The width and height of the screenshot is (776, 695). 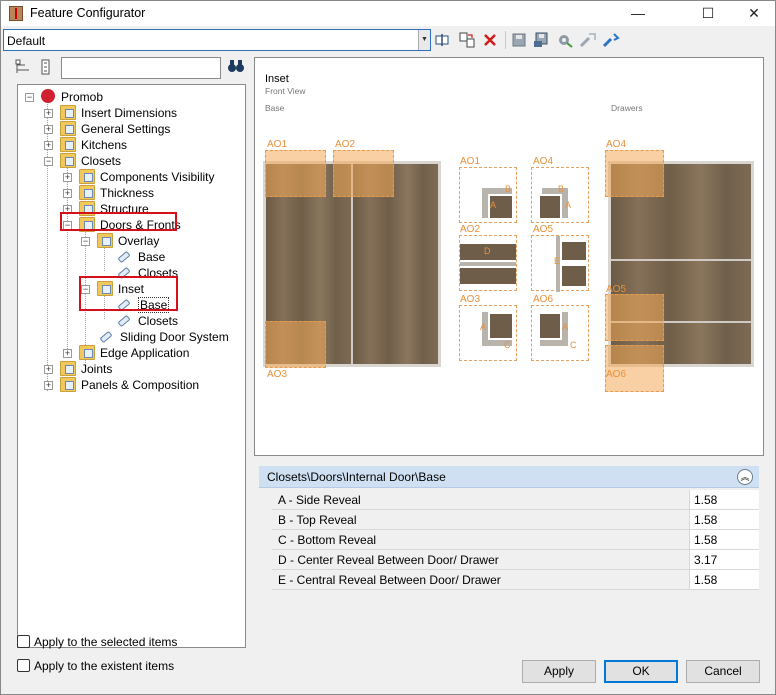 I want to click on ok-button: OK, so click(x=641, y=671).